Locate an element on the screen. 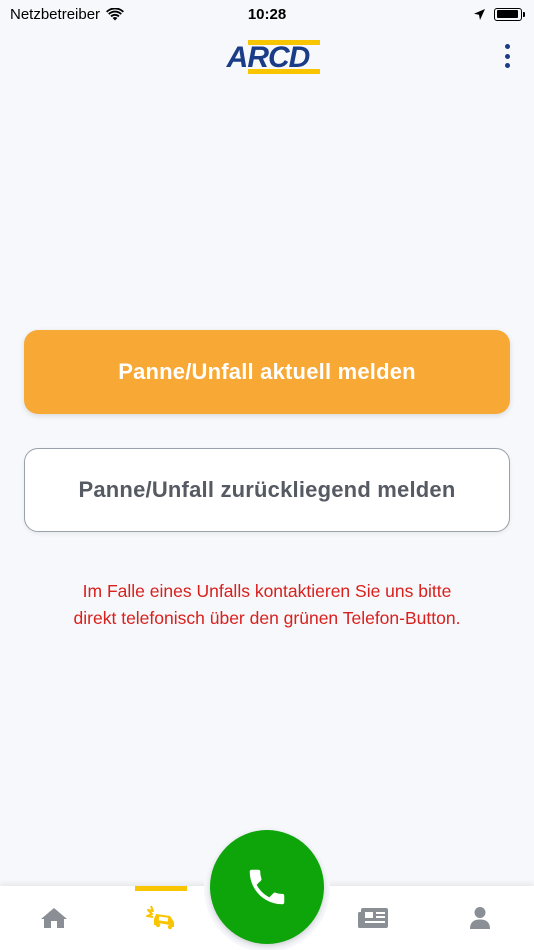  status-left: Netzbetreiber is located at coordinates (67, 14).